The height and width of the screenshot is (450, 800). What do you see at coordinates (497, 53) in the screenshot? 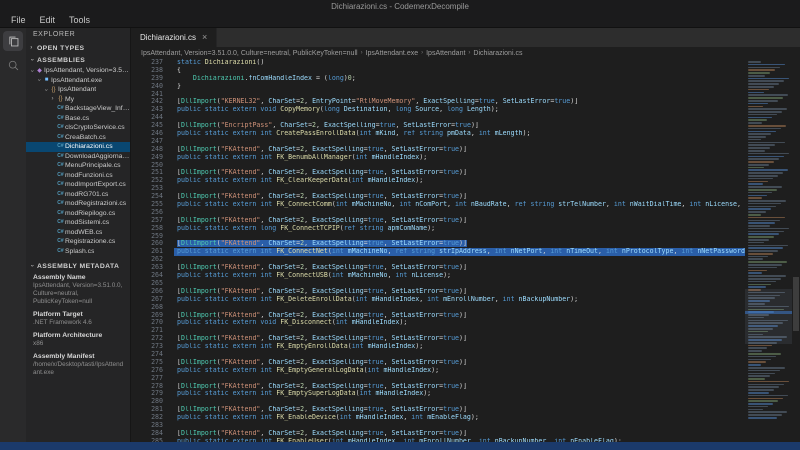
I see `breadcrumb-item: Dichiarazioni.cs` at bounding box center [497, 53].